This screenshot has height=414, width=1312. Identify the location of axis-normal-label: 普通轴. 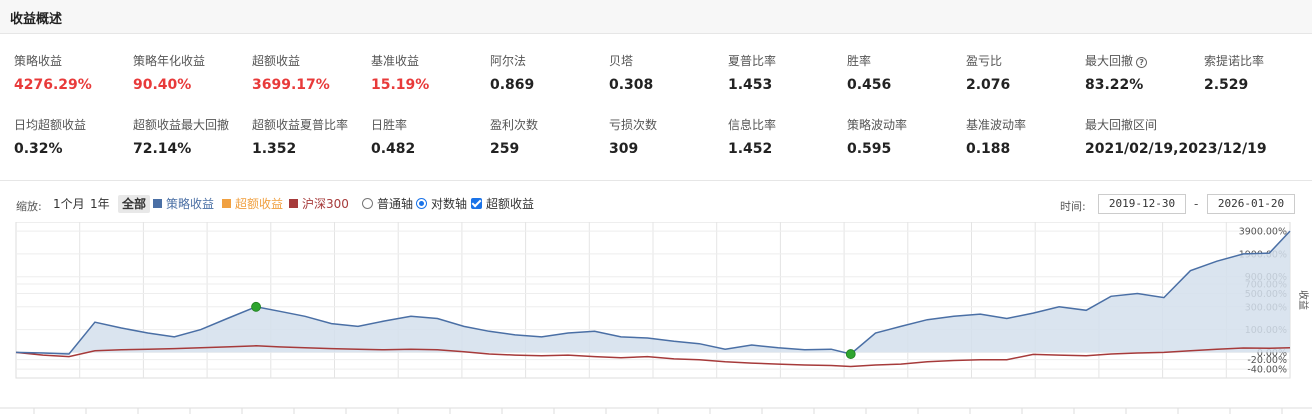
(395, 204).